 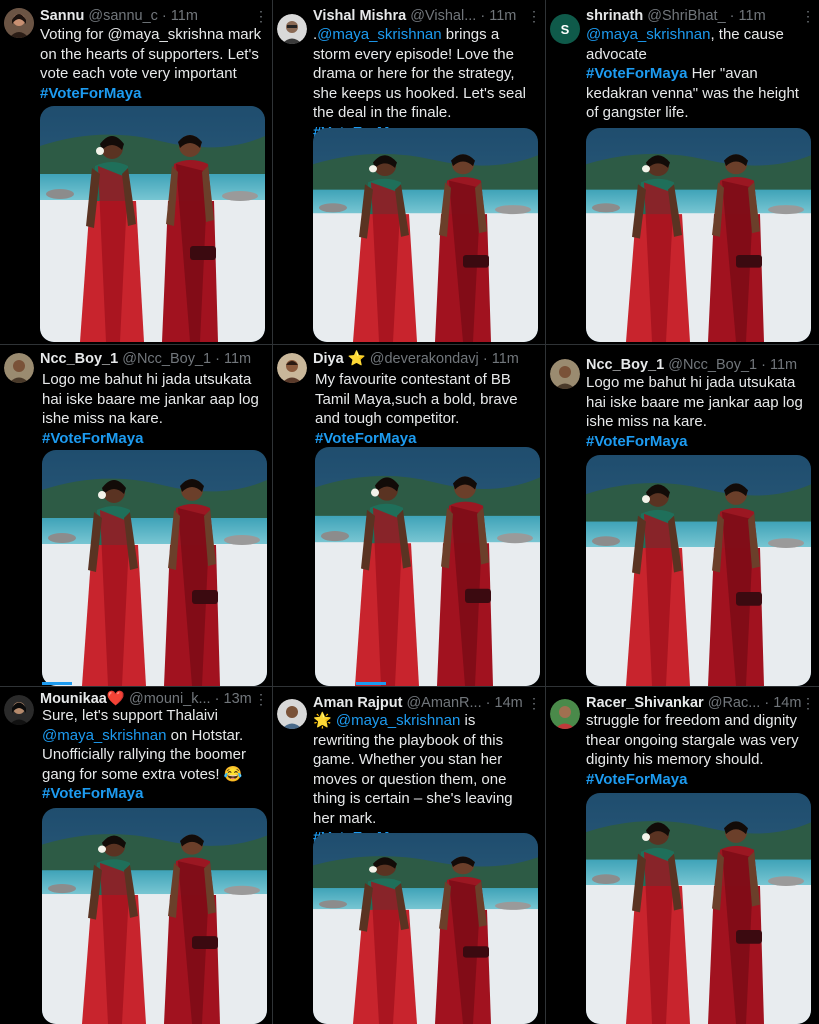 I want to click on author-handle: @sannu_c, so click(x=123, y=16).